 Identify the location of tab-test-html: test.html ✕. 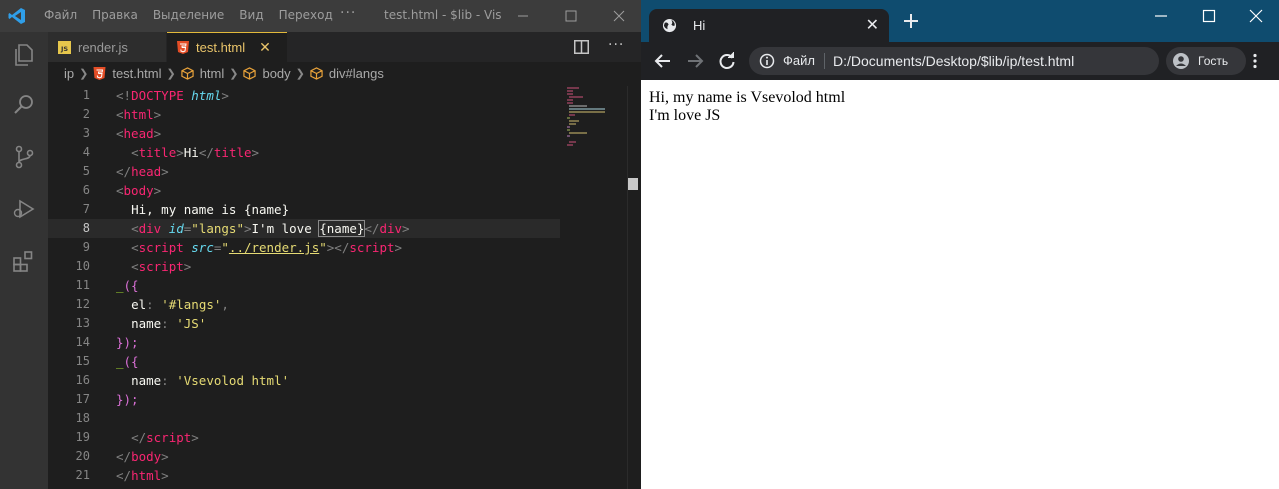
(227, 47).